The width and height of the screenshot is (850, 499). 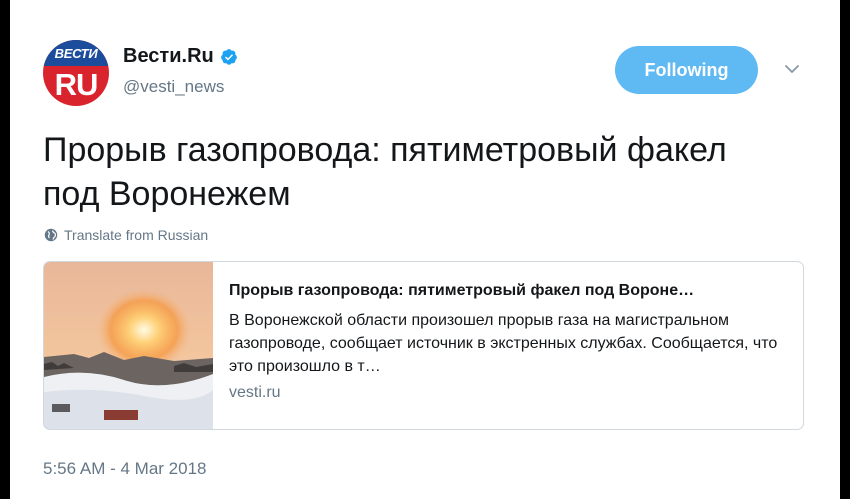 I want to click on translate-link: Translate from Russian, so click(x=126, y=235).